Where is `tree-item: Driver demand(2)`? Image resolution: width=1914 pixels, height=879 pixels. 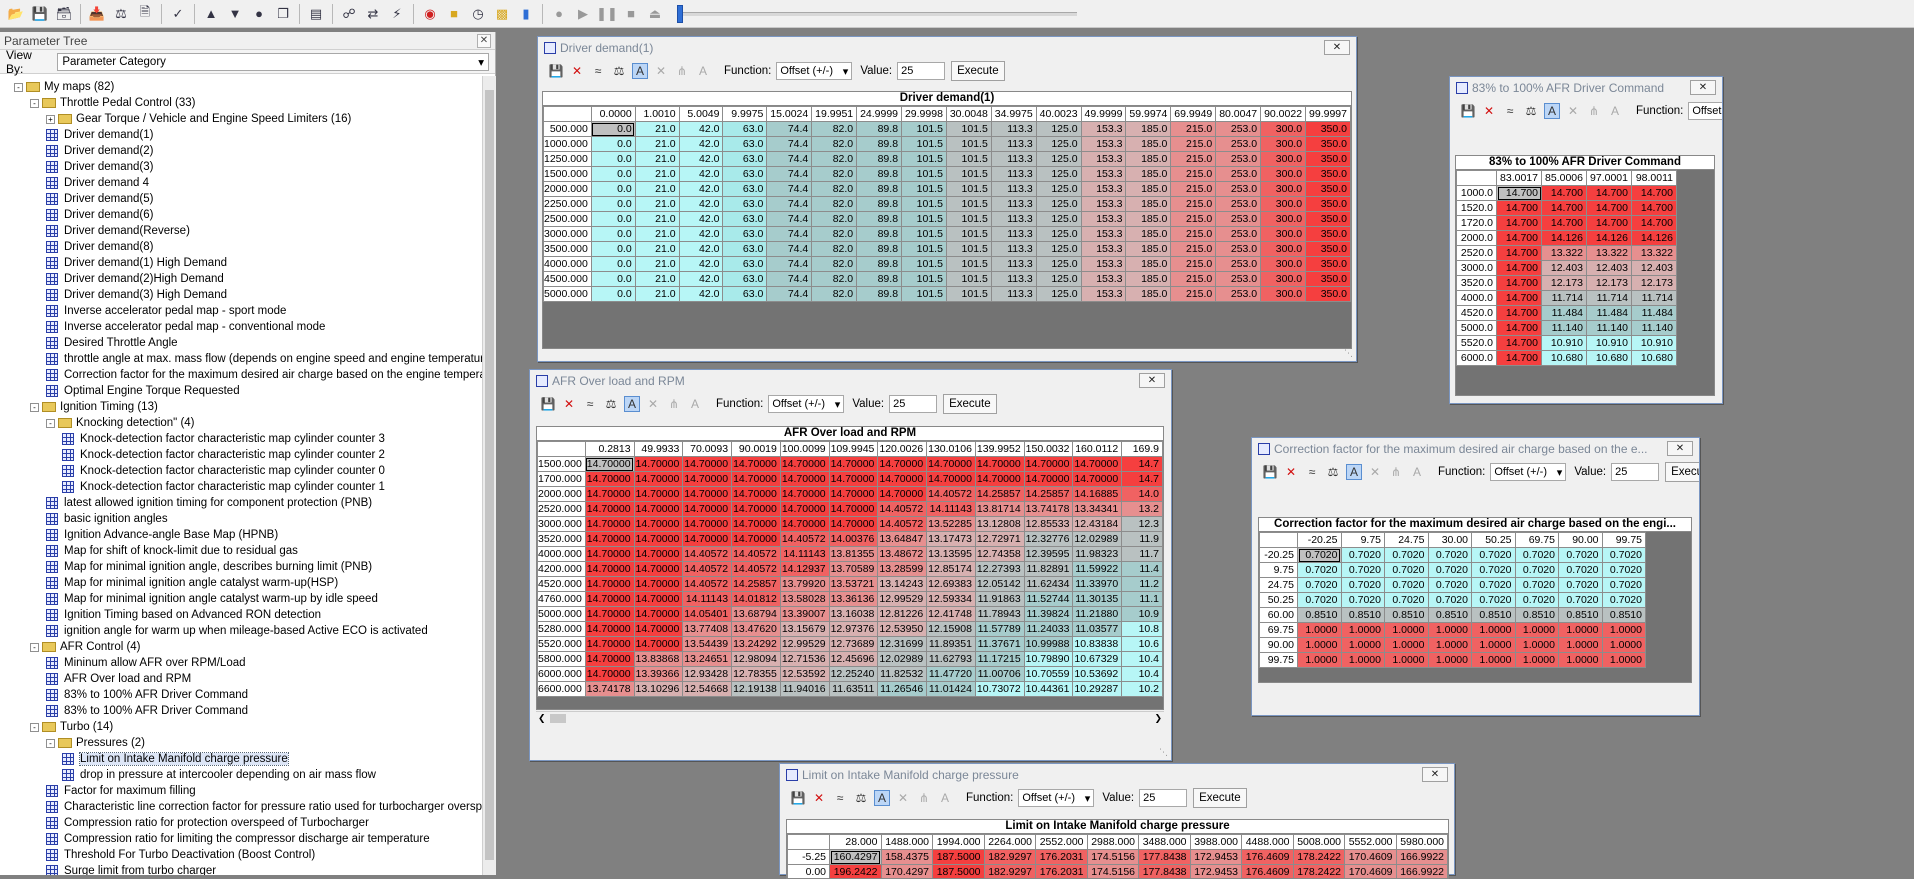
tree-item: Driver demand(2) is located at coordinates (241, 151).